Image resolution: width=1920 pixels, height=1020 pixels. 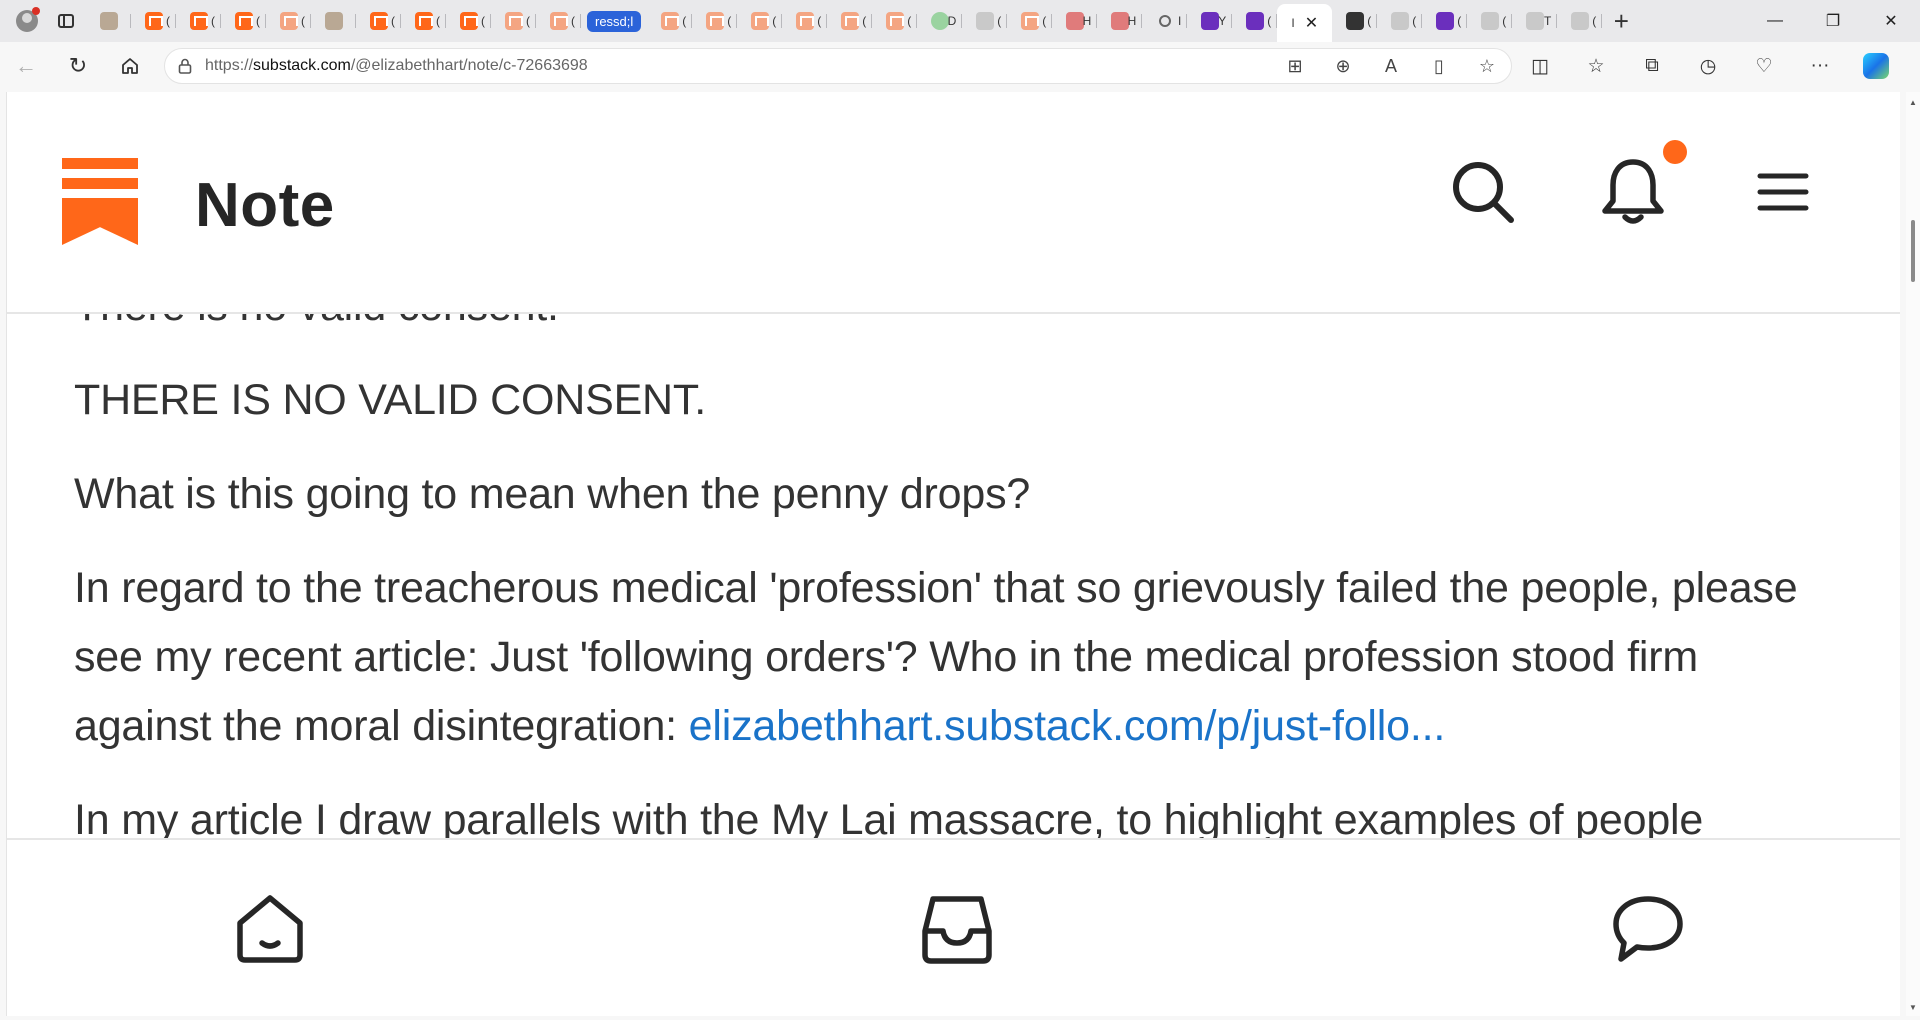 What do you see at coordinates (100, 221) in the screenshot?
I see `logo-bookmark` at bounding box center [100, 221].